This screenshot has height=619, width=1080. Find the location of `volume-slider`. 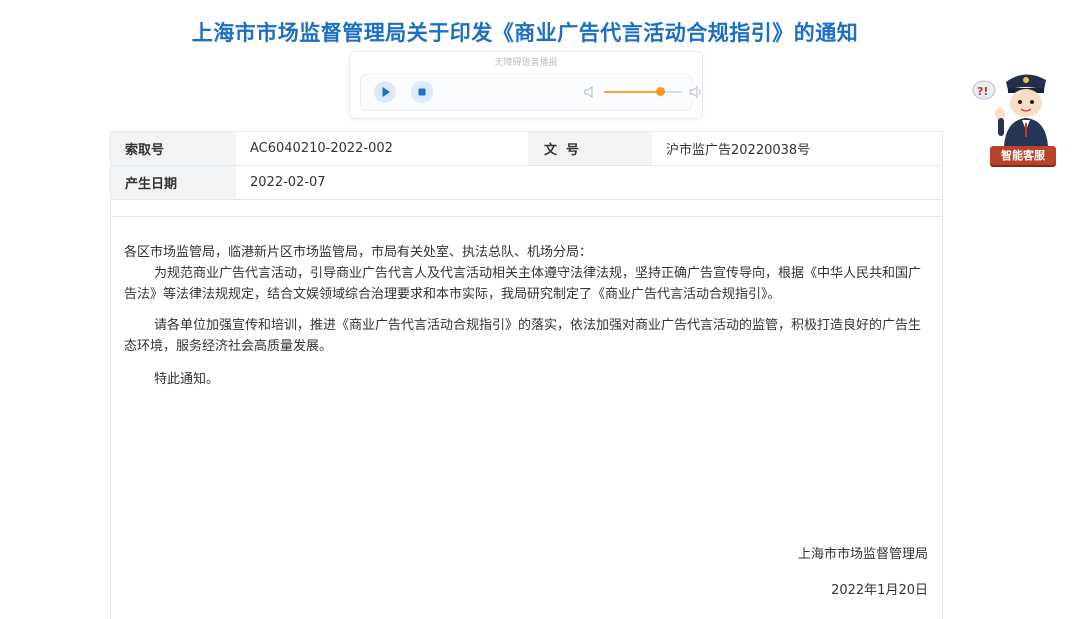

volume-slider is located at coordinates (643, 91).